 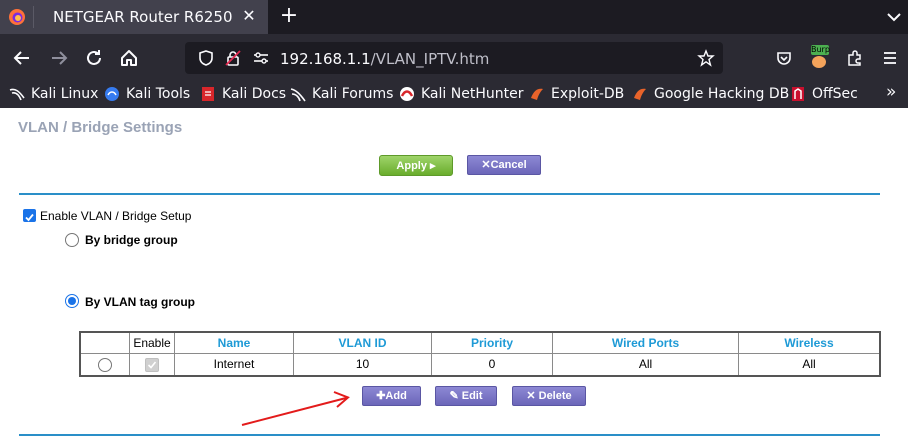 I want to click on bookmark-label: Kali Linux, so click(x=65, y=94).